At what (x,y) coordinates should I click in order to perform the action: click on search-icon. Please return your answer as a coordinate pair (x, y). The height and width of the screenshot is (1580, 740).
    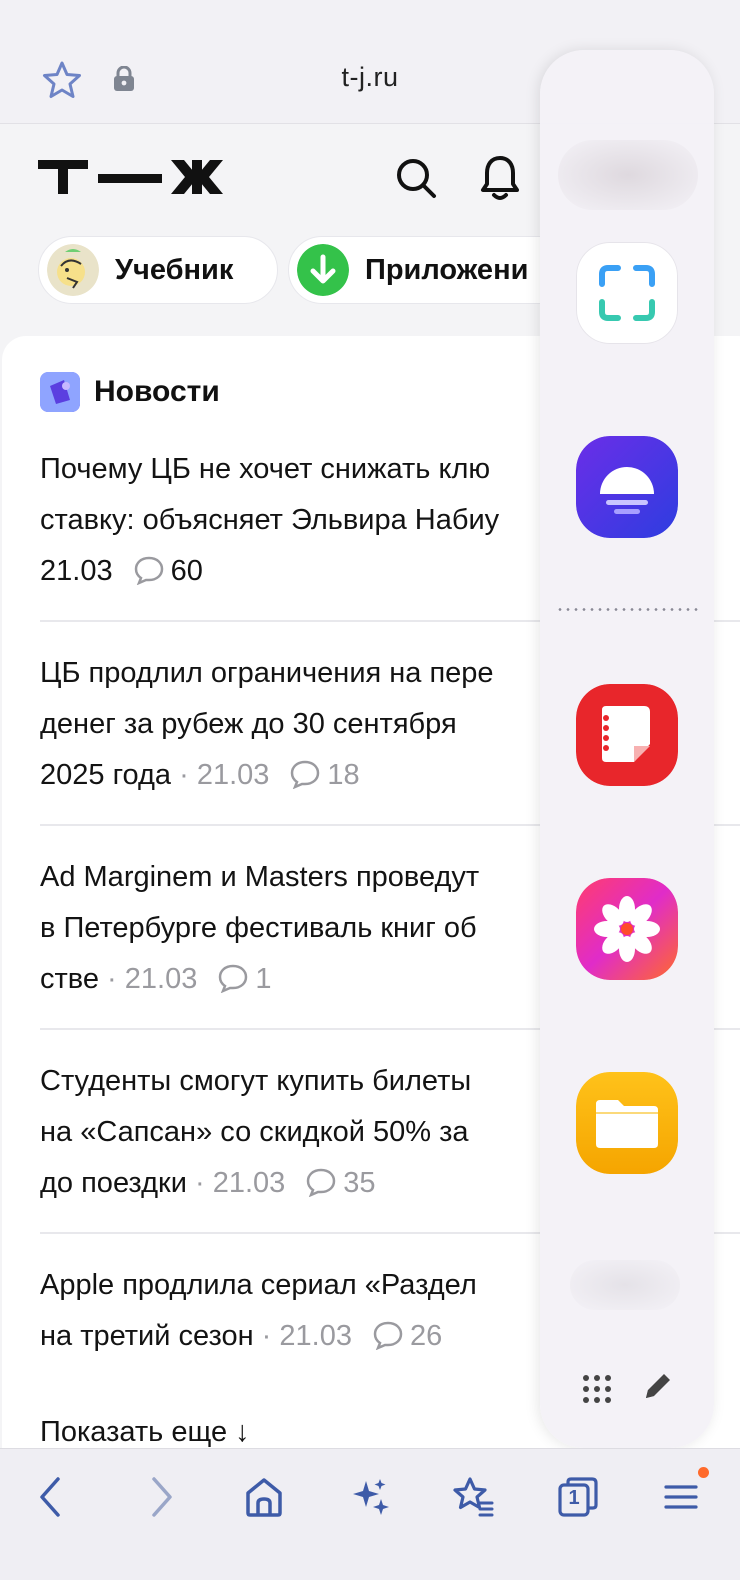
    Looking at the image, I should click on (416, 178).